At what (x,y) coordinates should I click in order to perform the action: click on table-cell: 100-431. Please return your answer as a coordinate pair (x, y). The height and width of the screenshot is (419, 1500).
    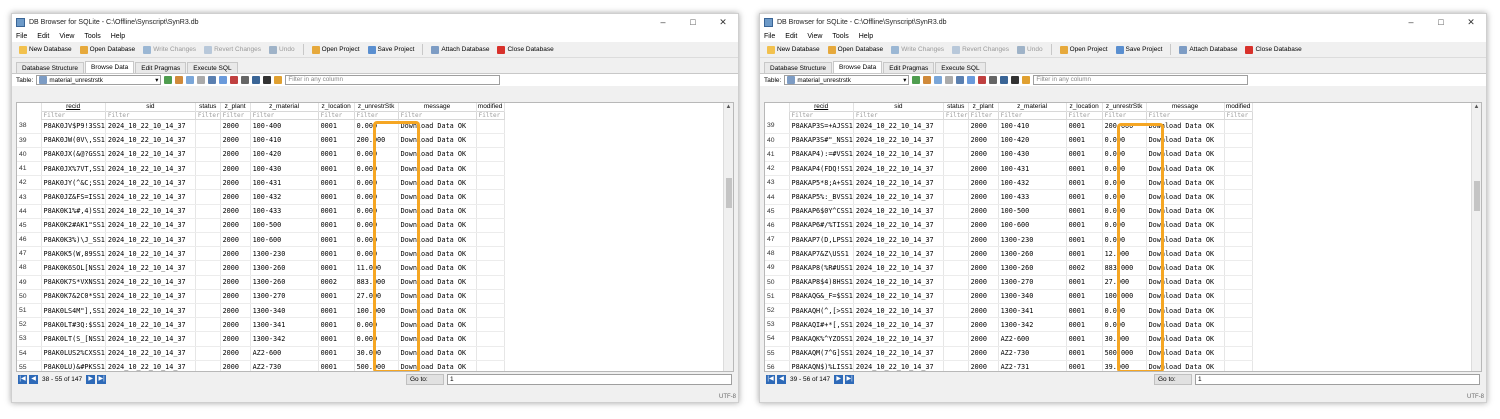
    Looking at the image, I should click on (1032, 169).